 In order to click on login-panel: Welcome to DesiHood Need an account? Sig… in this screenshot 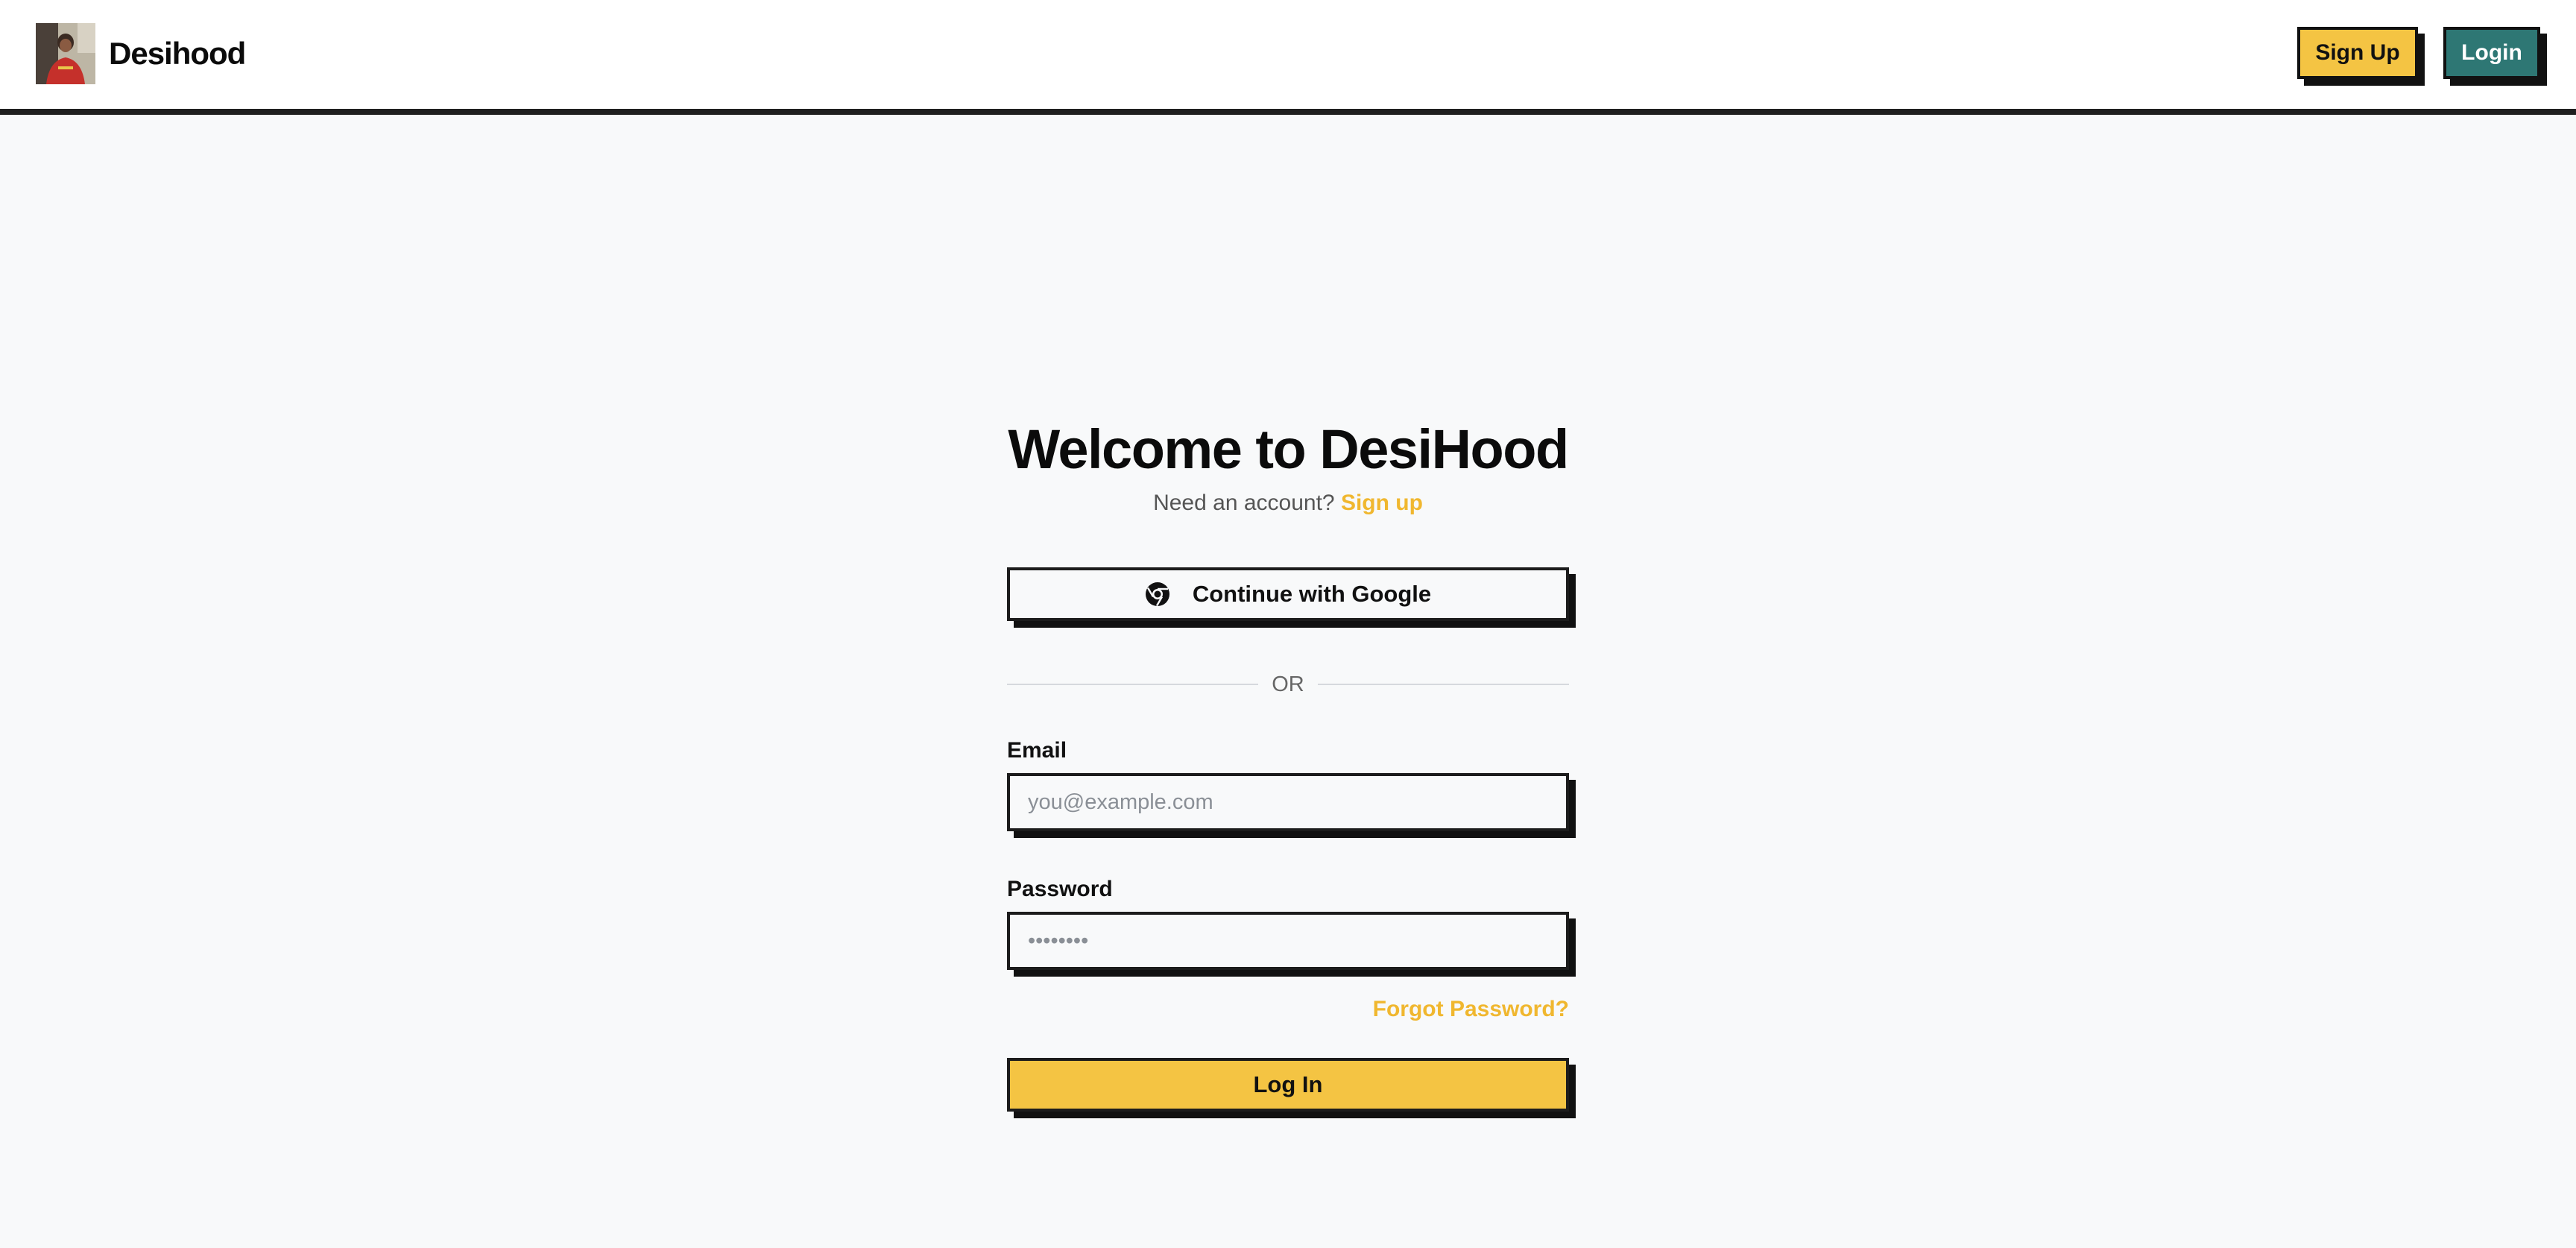, I will do `click(1288, 763)`.